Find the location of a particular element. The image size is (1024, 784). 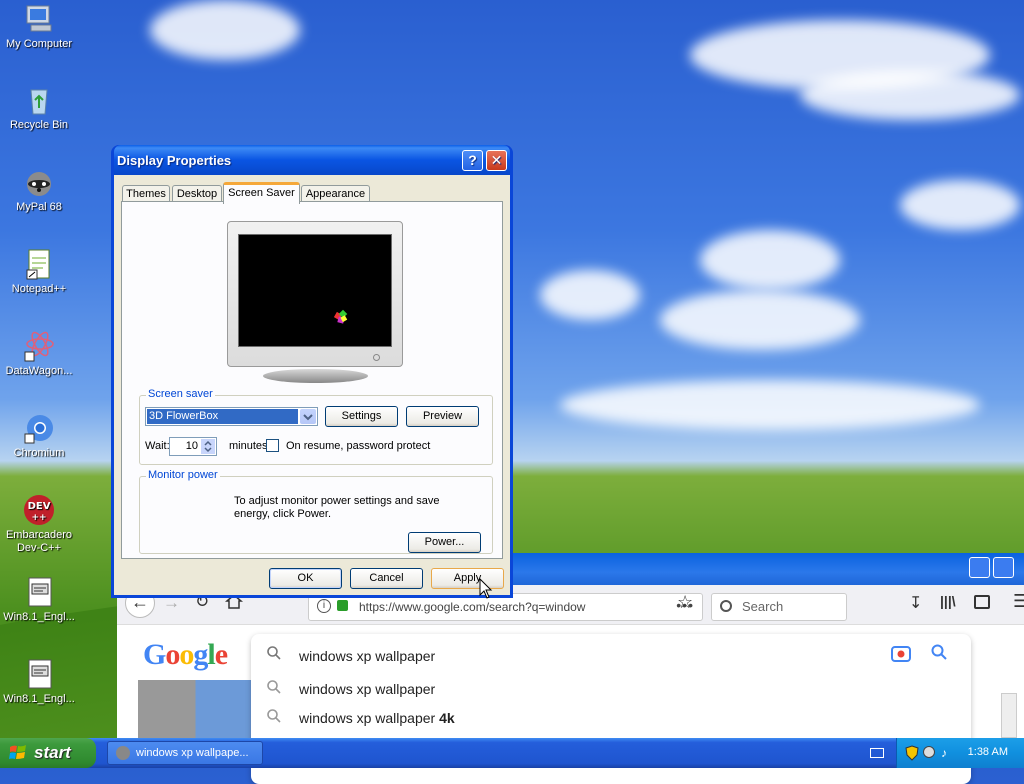

chevron-down-icon is located at coordinates (308, 416).